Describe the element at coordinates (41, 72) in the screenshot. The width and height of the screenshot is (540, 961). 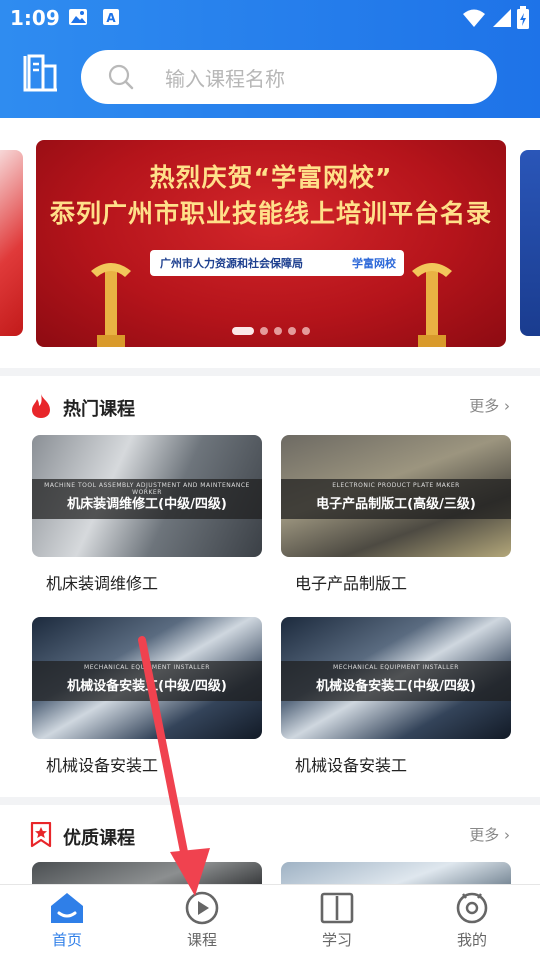
I see `category-books-icon` at that location.